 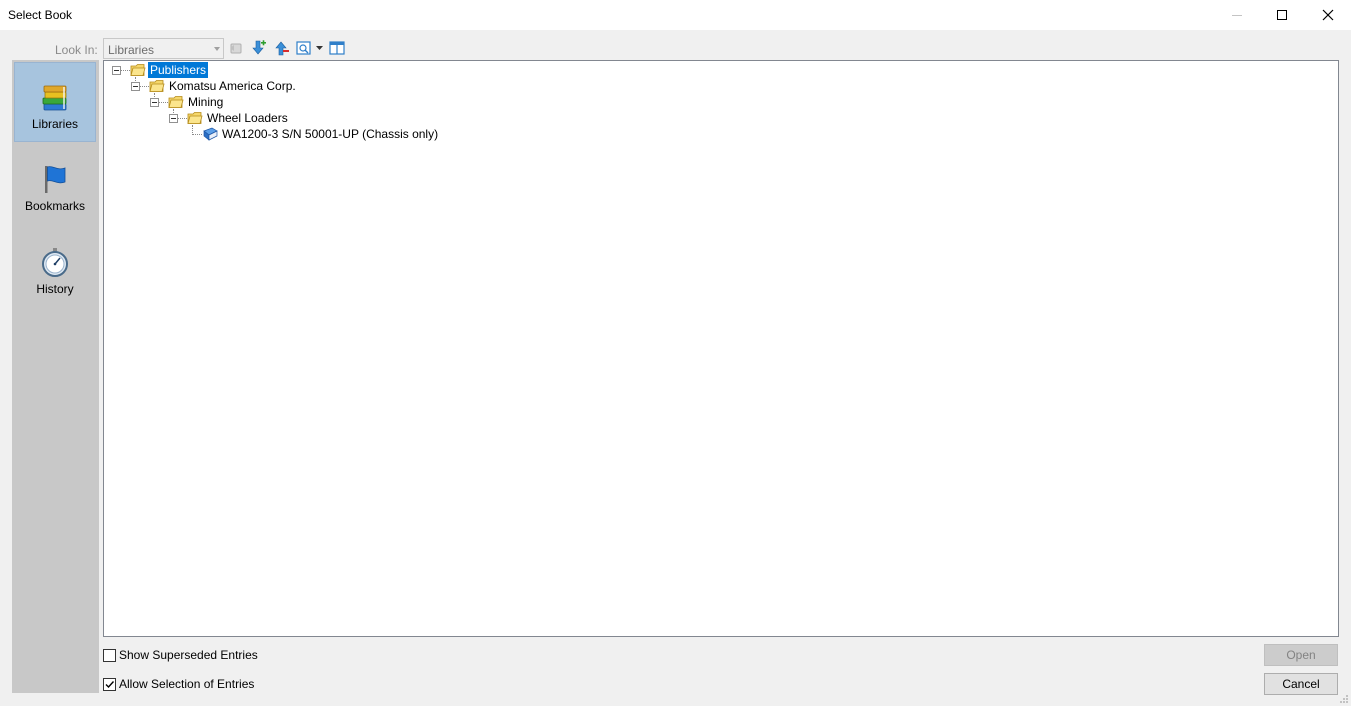 I want to click on look-in-label: Look In:, so click(x=76, y=50).